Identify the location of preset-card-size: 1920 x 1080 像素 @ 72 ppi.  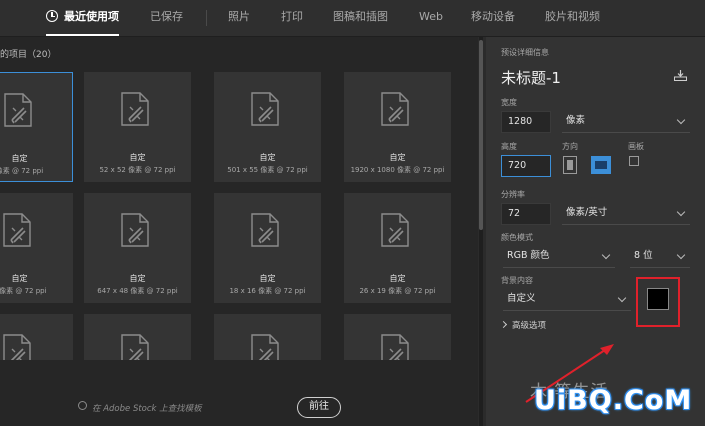
(397, 170).